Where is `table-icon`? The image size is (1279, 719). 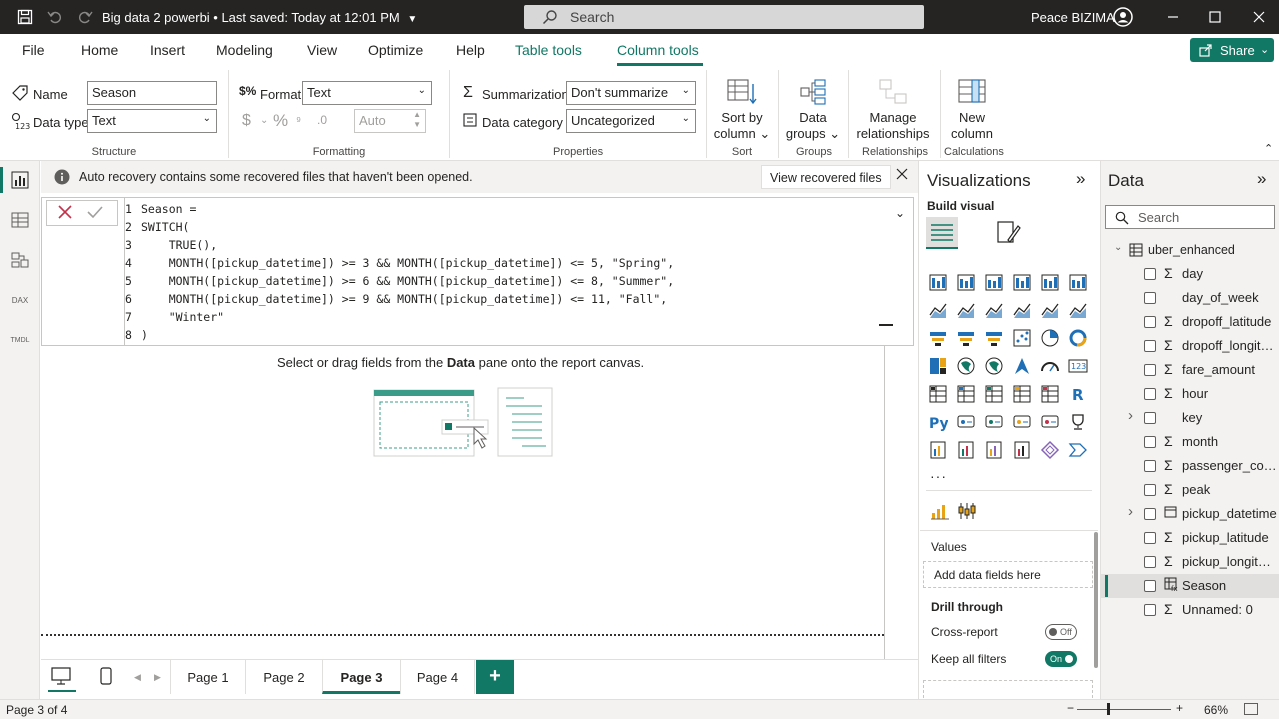 table-icon is located at coordinates (1022, 394).